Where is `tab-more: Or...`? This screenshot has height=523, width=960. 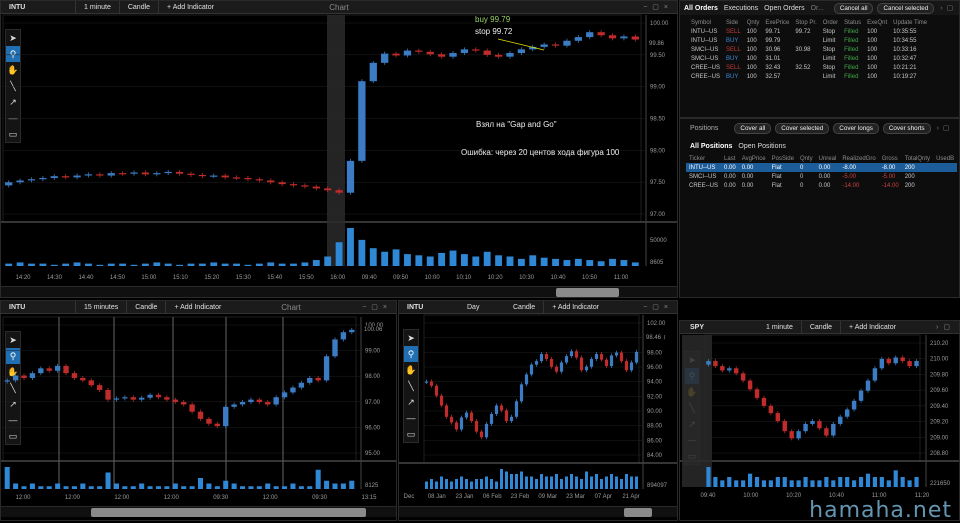
tab-more: Or... is located at coordinates (817, 8).